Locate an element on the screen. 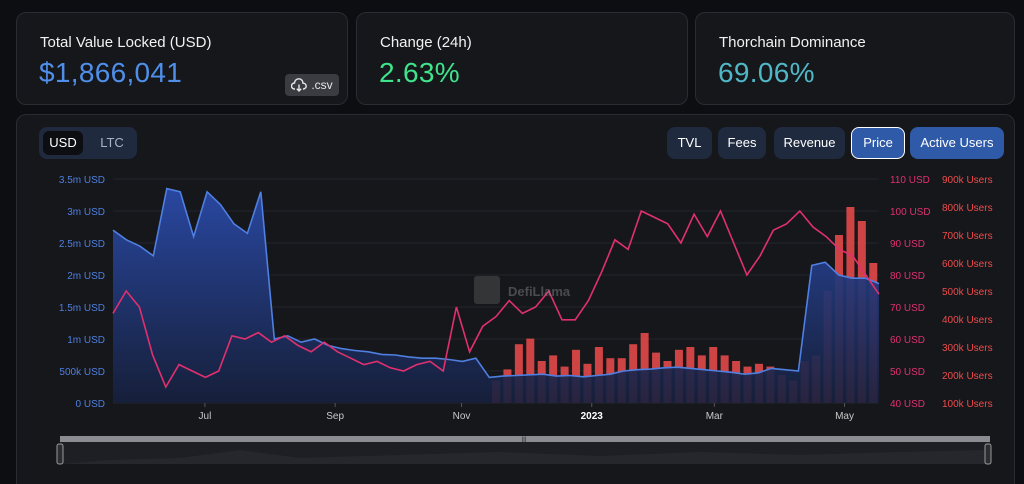  y-left-tick-label: 3.5m USD is located at coordinates (82, 180).